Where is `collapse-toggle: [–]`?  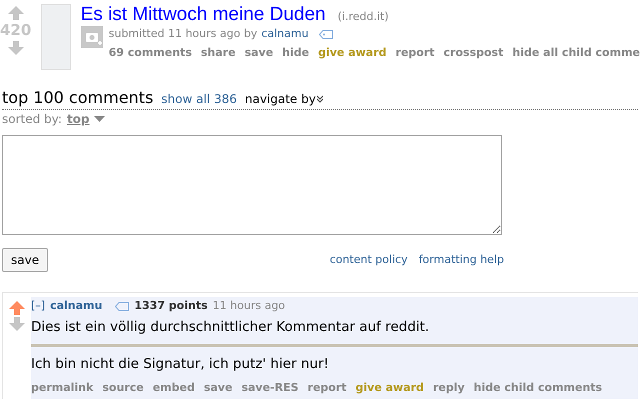 collapse-toggle: [–] is located at coordinates (38, 306).